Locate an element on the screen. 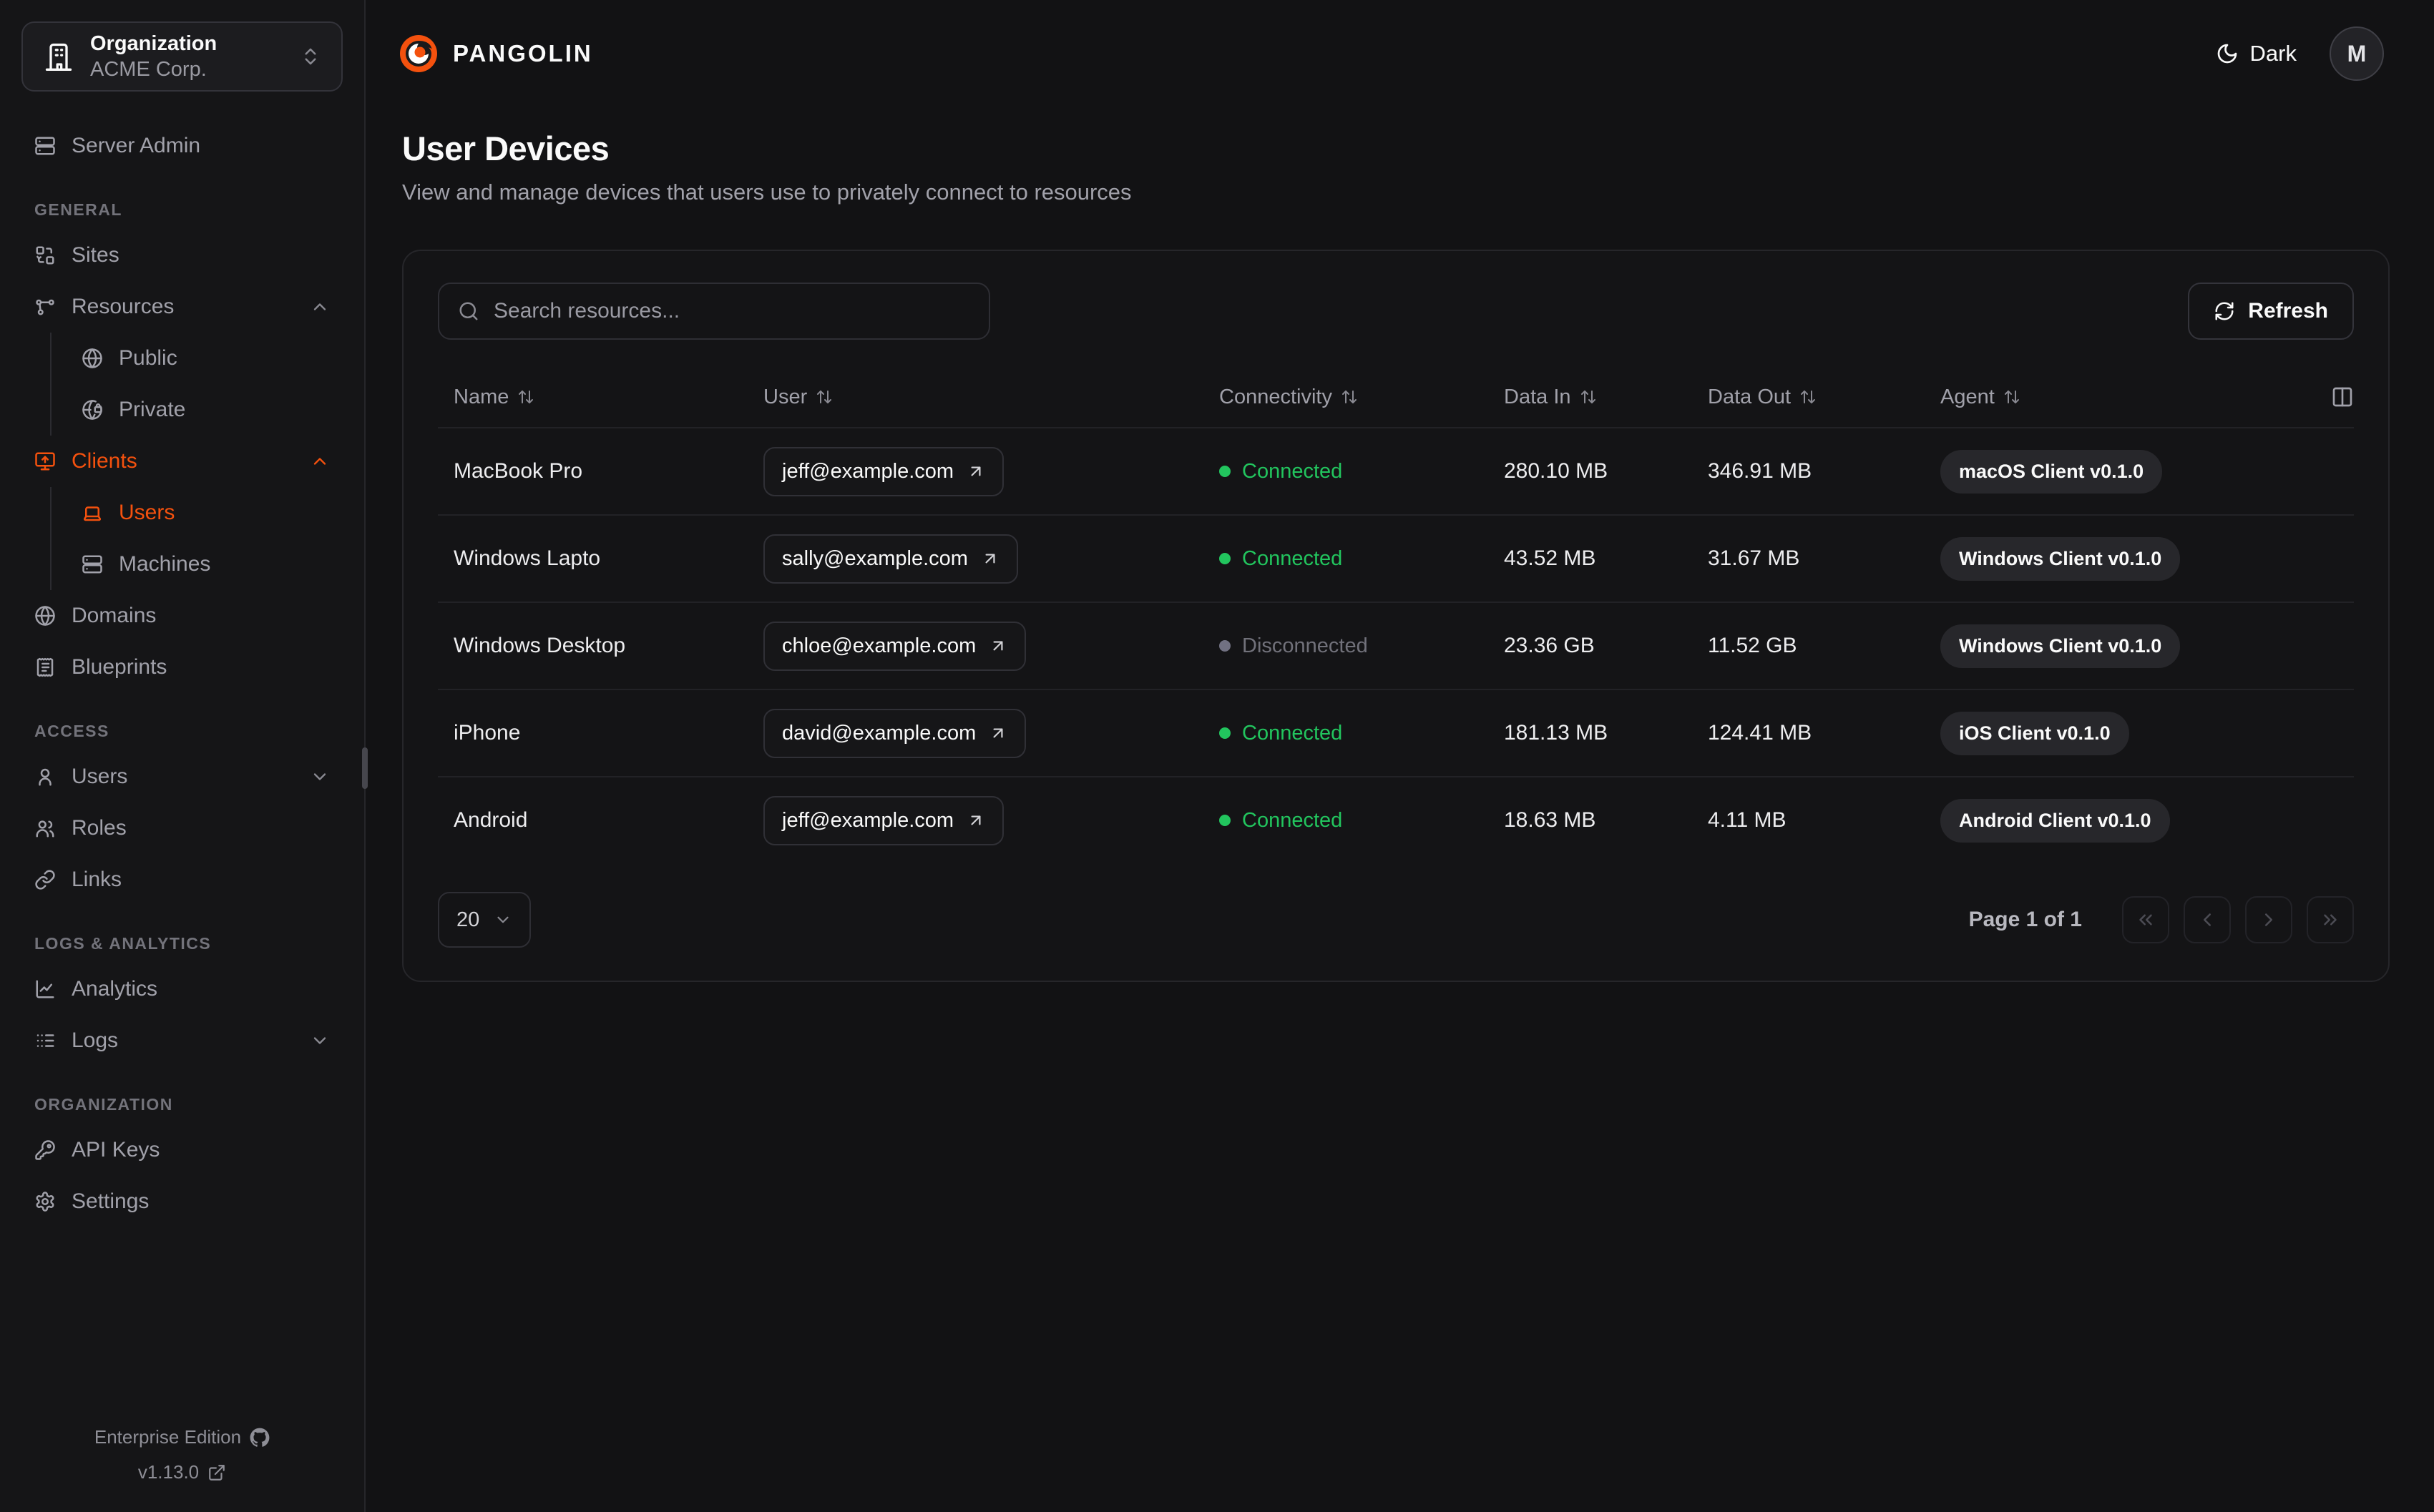 The image size is (2434, 1512). data-in: 18.63 MB is located at coordinates (1550, 820).